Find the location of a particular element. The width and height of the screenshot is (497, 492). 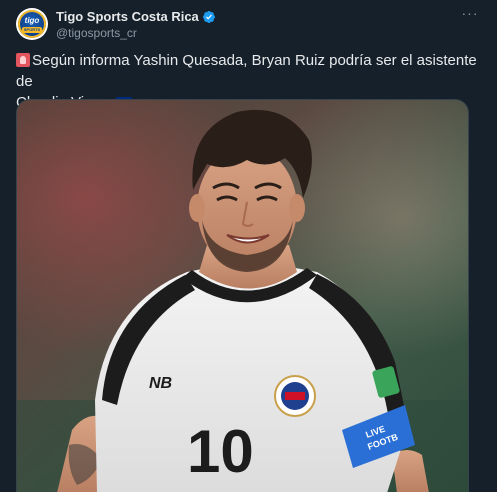

left-ear is located at coordinates (197, 208).